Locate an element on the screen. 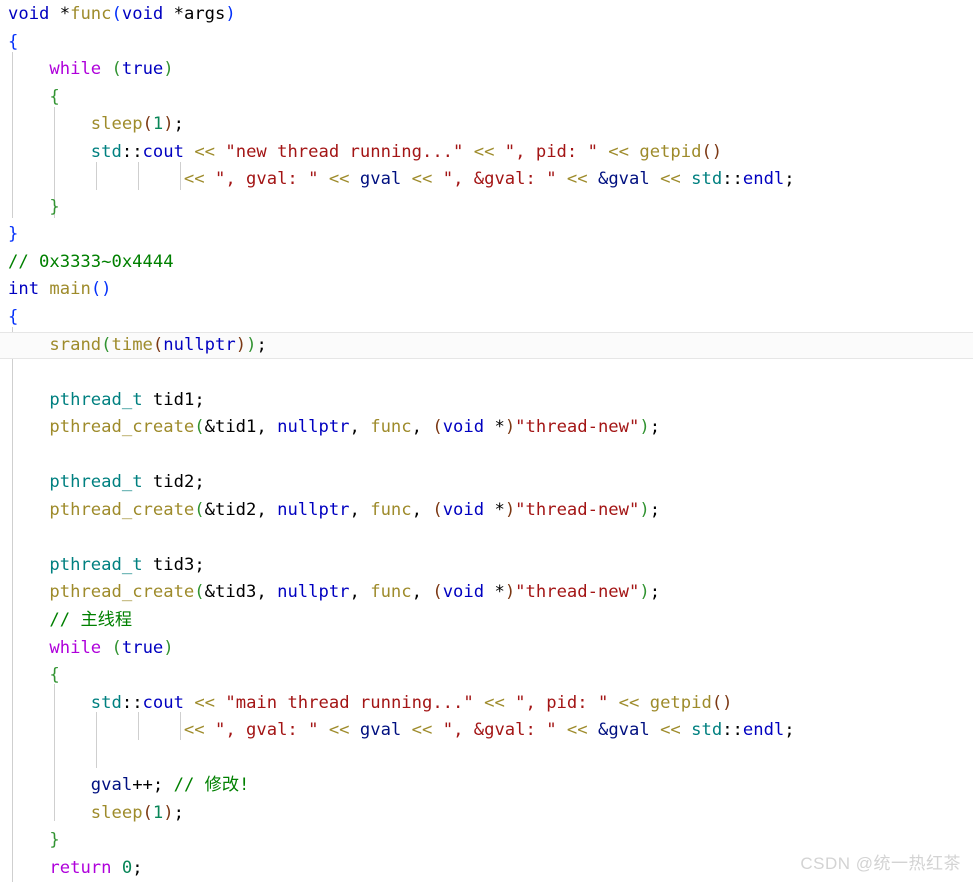 Image resolution: width=973 pixels, height=883 pixels. token-identifier: args is located at coordinates (204, 14).